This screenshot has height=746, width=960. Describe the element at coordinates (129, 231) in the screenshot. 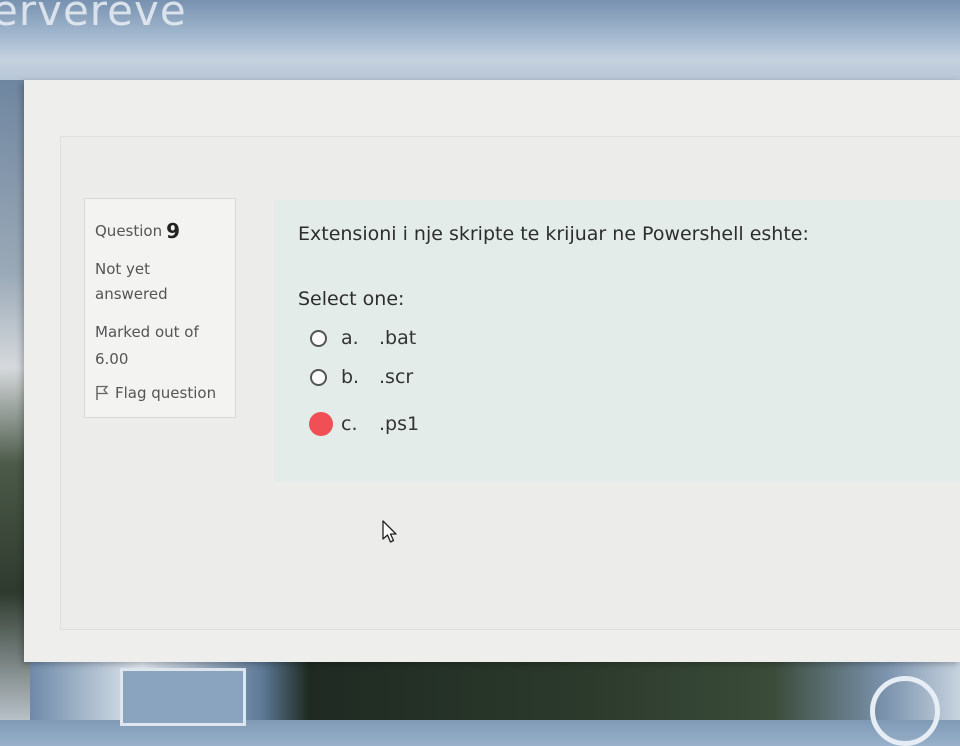

I see `question-label: Question` at that location.